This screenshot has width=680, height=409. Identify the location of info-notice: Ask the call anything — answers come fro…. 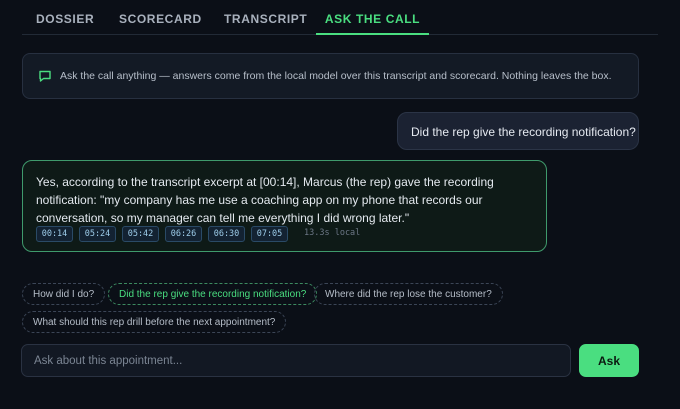
(330, 76).